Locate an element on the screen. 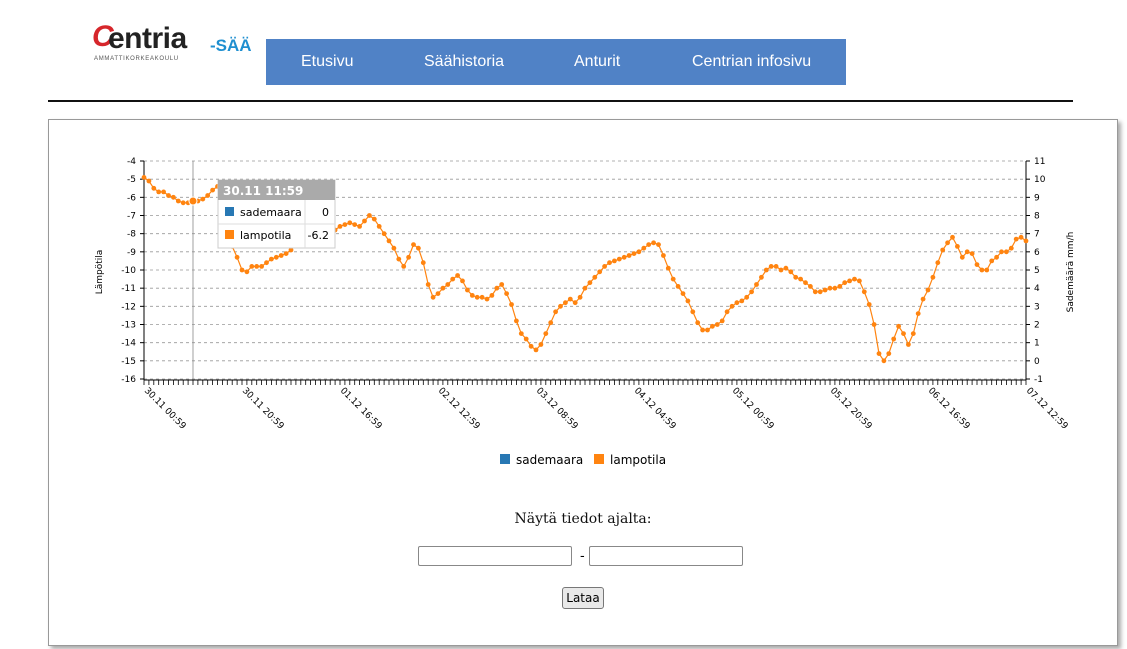 Image resolution: width=1127 pixels, height=649 pixels. right-tick-label: 4 is located at coordinates (1037, 289).